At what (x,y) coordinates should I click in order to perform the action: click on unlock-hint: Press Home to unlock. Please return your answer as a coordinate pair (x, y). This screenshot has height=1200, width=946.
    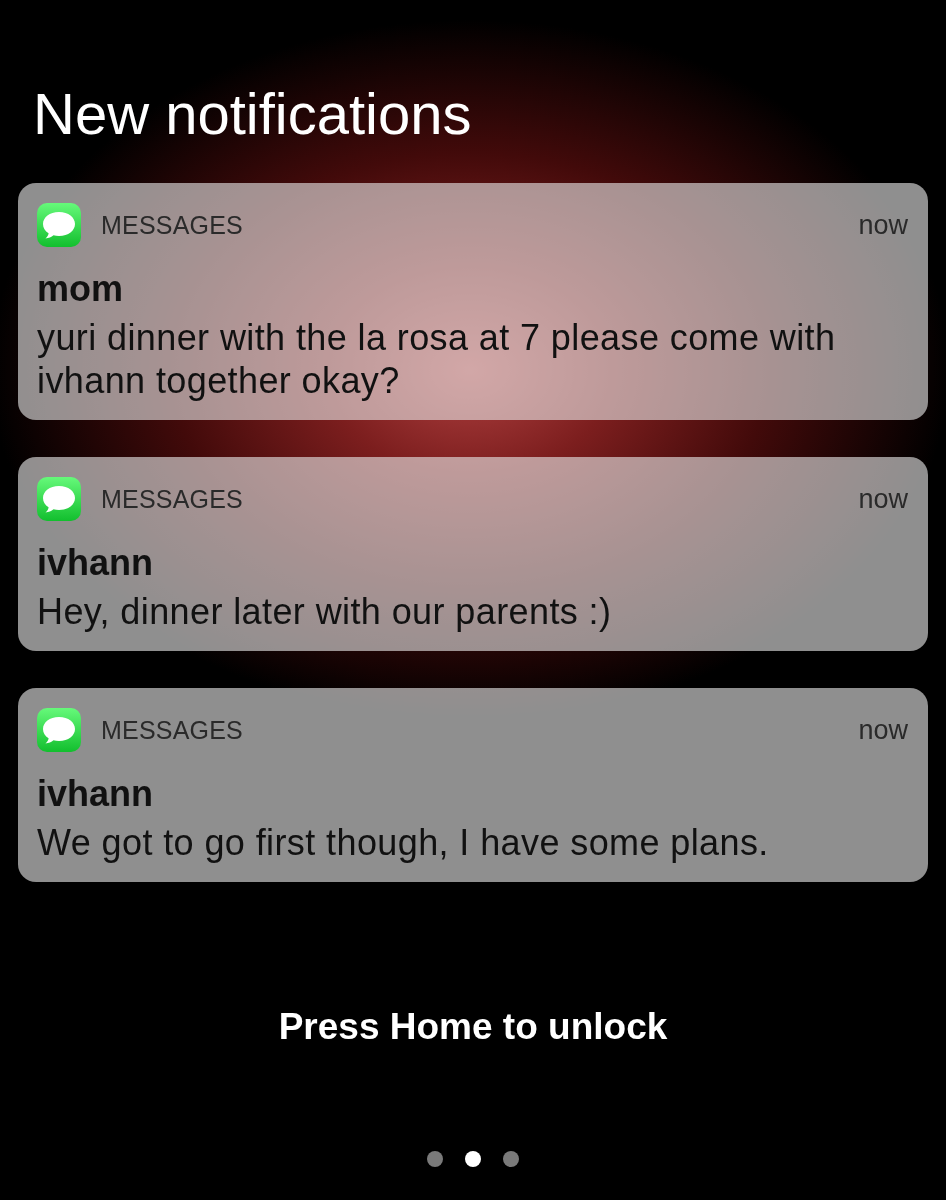
    Looking at the image, I should click on (473, 1027).